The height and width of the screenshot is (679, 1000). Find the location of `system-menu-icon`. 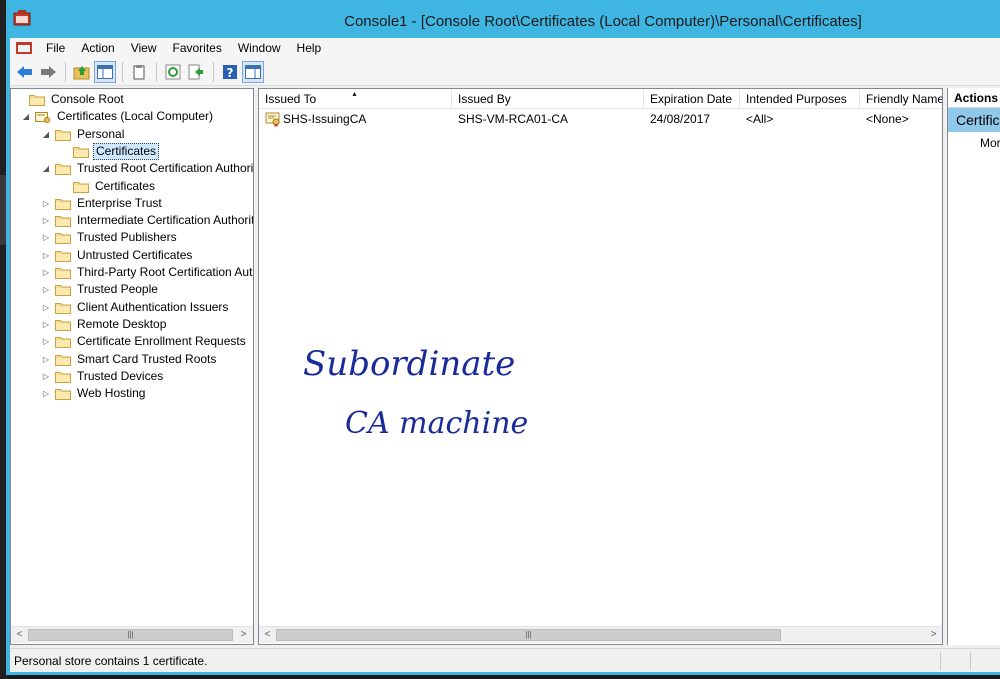

system-menu-icon is located at coordinates (24, 48).